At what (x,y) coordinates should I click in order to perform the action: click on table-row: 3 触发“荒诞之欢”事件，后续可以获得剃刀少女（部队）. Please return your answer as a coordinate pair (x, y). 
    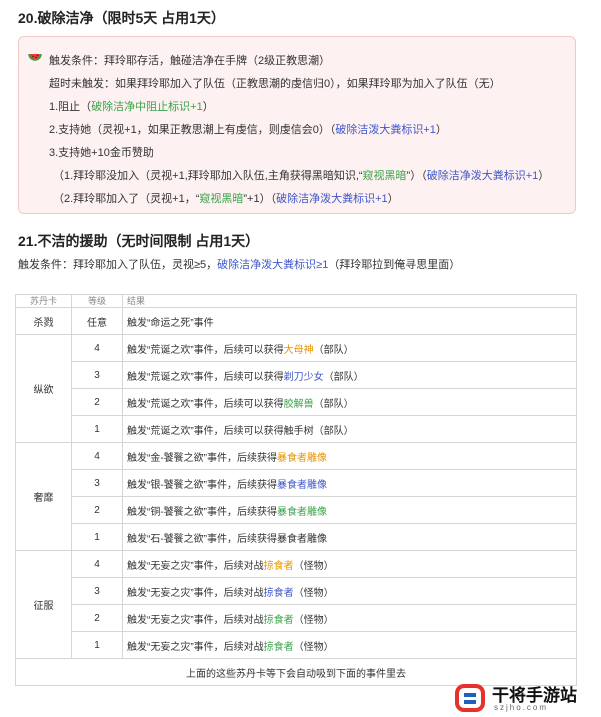
    Looking at the image, I should click on (296, 375).